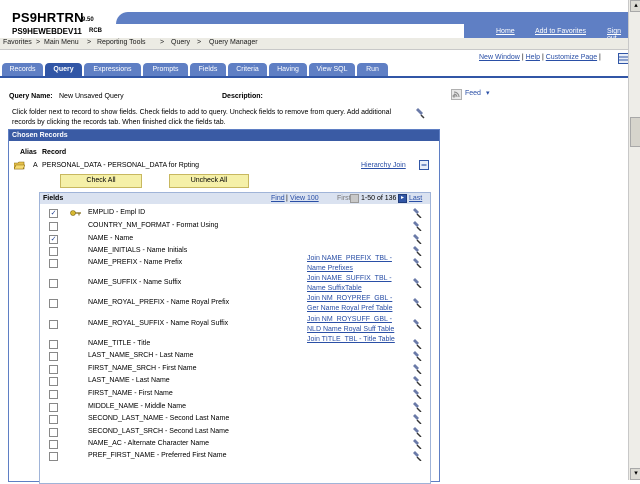 The width and height of the screenshot is (640, 484). What do you see at coordinates (165, 69) in the screenshot?
I see `tab-prompts: Prompts` at bounding box center [165, 69].